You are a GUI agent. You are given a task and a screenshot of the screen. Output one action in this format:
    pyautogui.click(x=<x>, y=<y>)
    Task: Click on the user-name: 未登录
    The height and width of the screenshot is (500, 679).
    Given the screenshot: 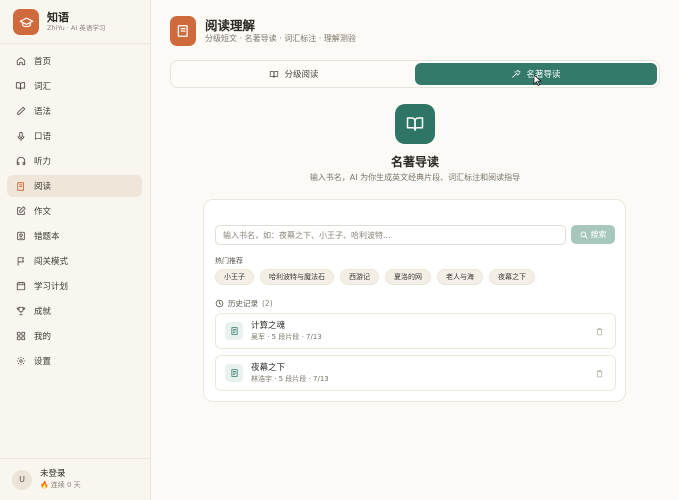 What is the action you would take?
    pyautogui.click(x=53, y=474)
    